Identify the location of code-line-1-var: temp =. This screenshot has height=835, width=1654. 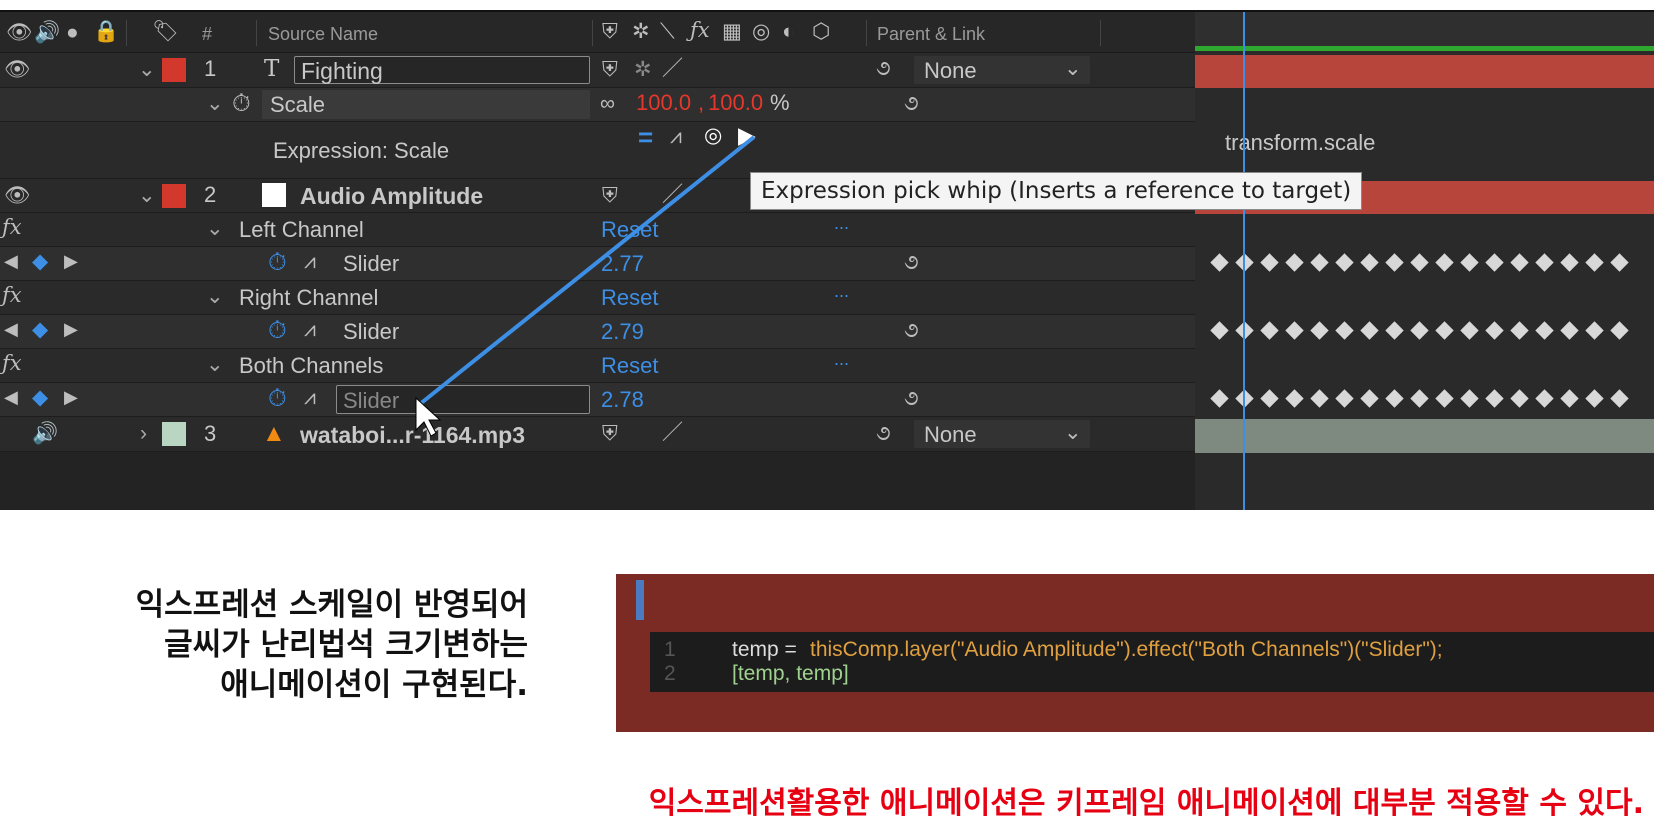
(764, 649).